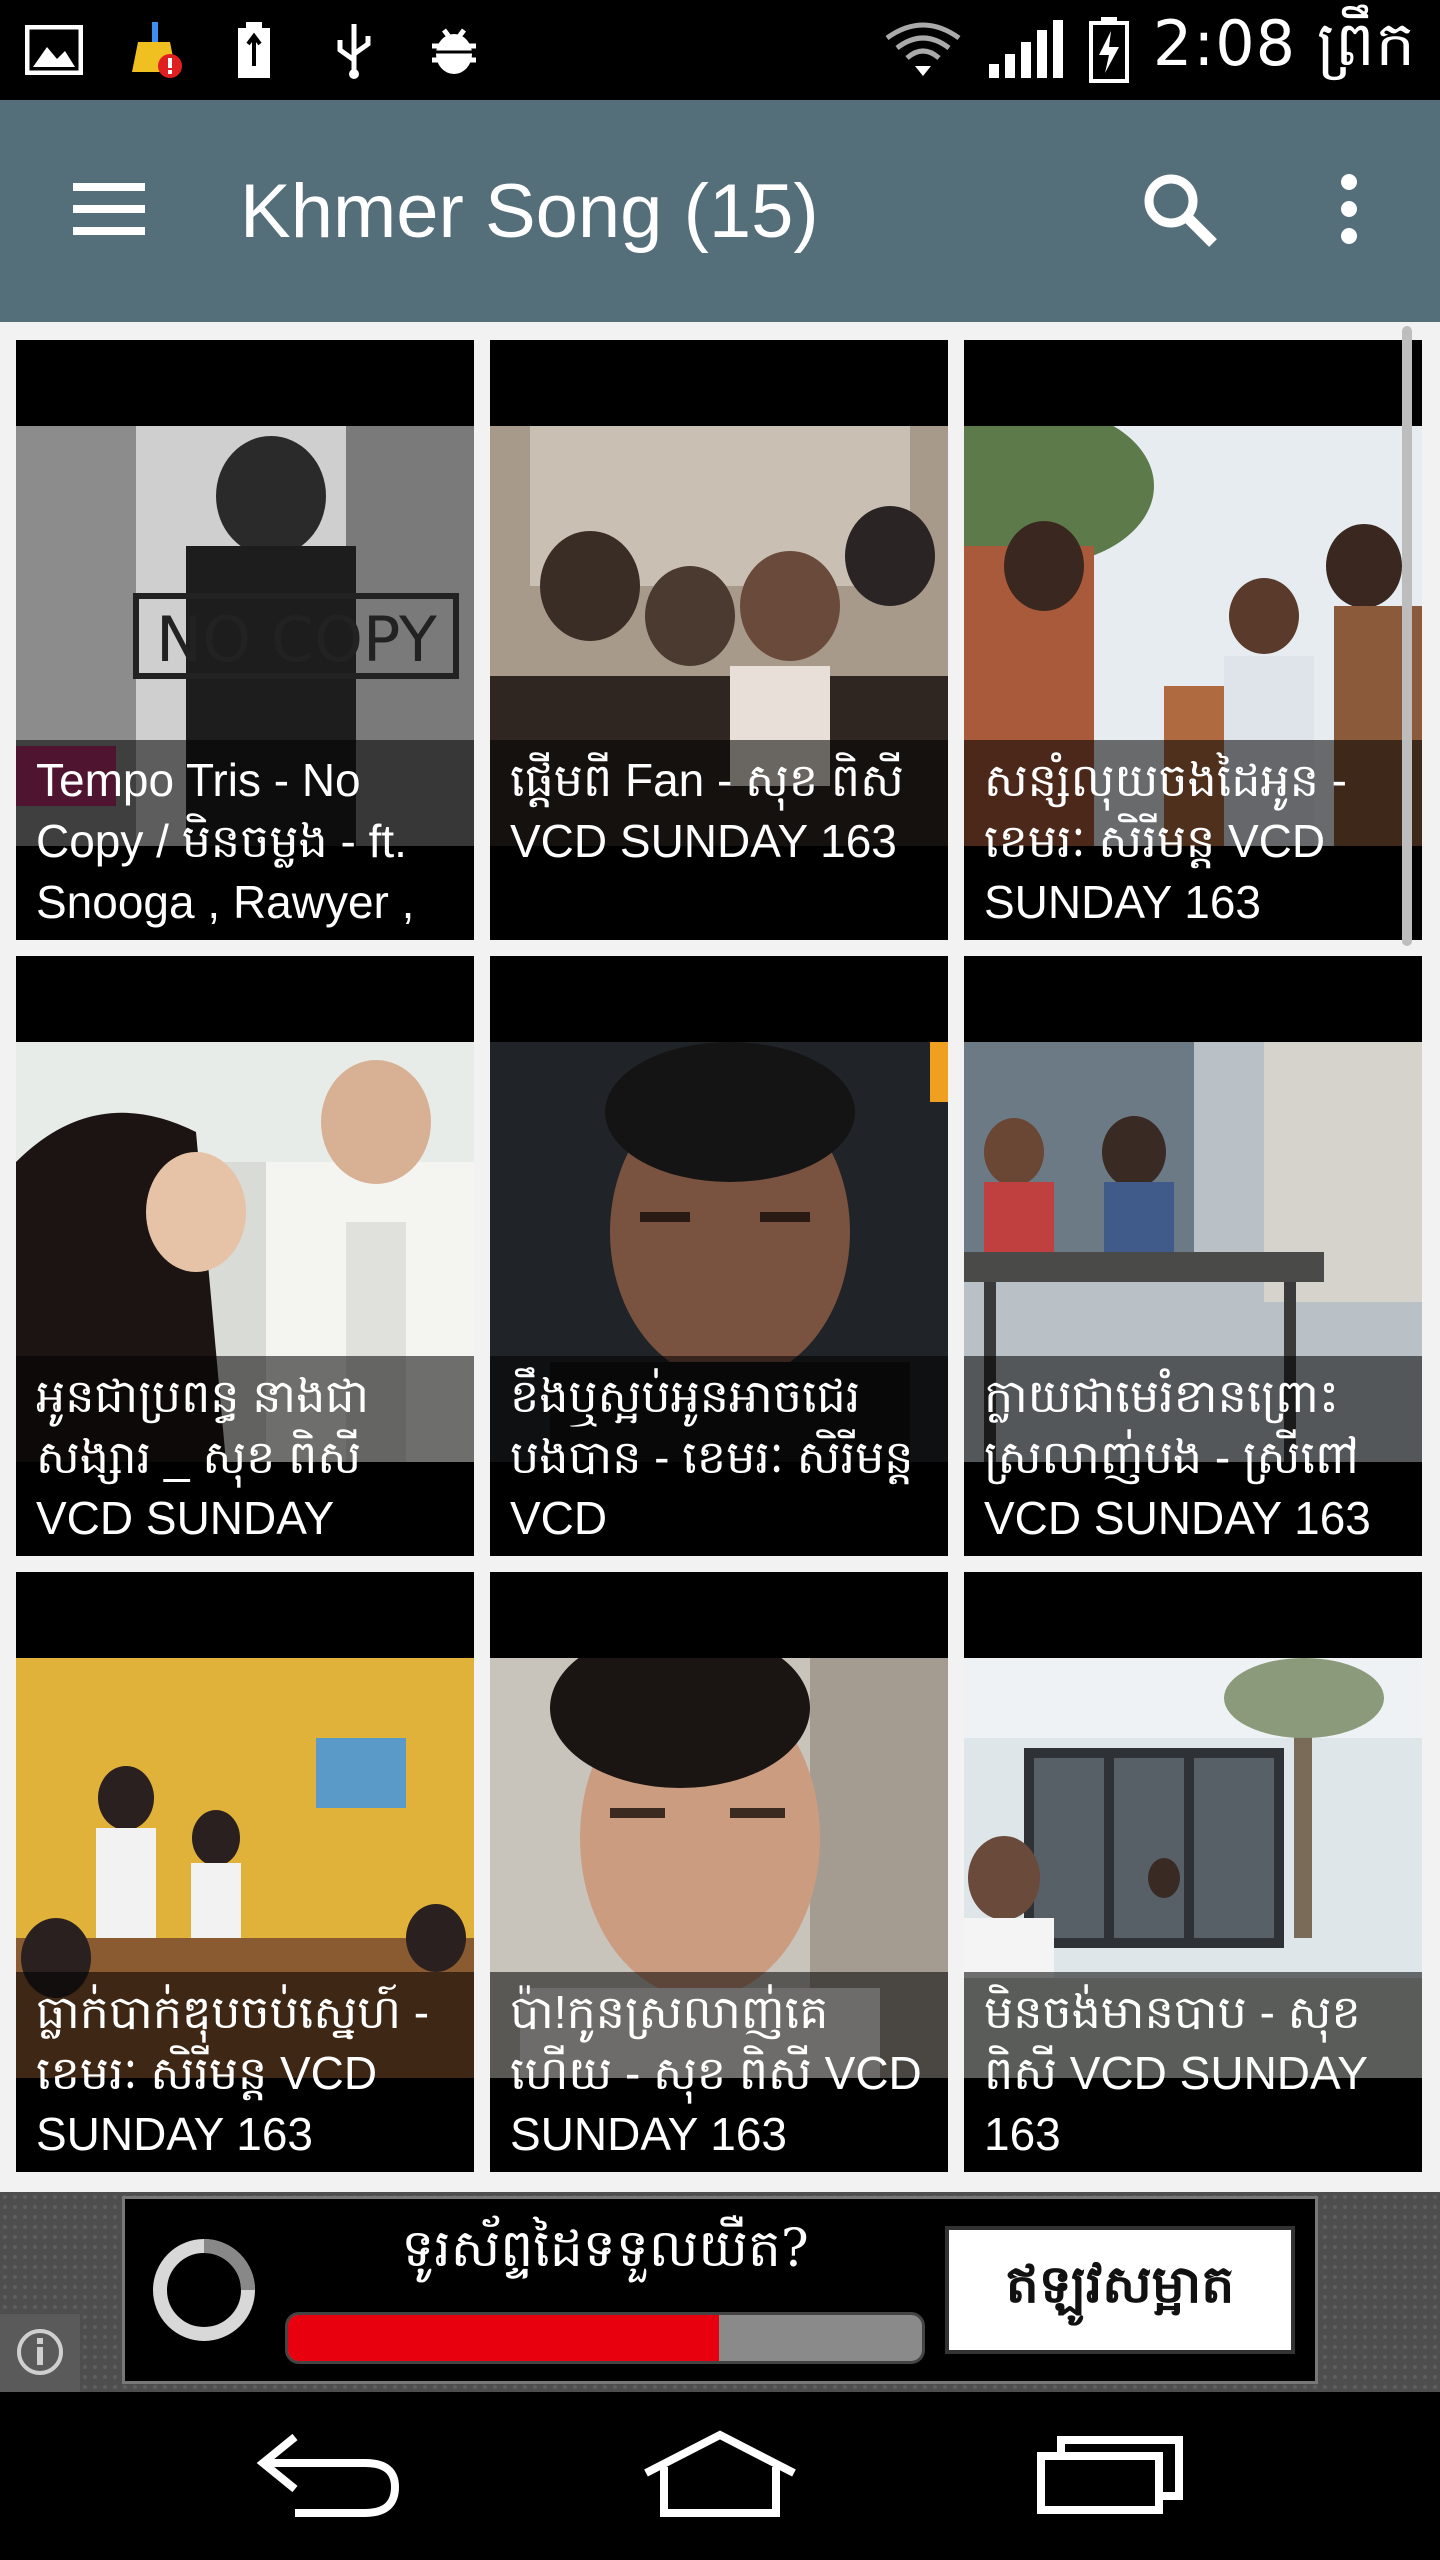  I want to click on spinner-icon, so click(204, 2290).